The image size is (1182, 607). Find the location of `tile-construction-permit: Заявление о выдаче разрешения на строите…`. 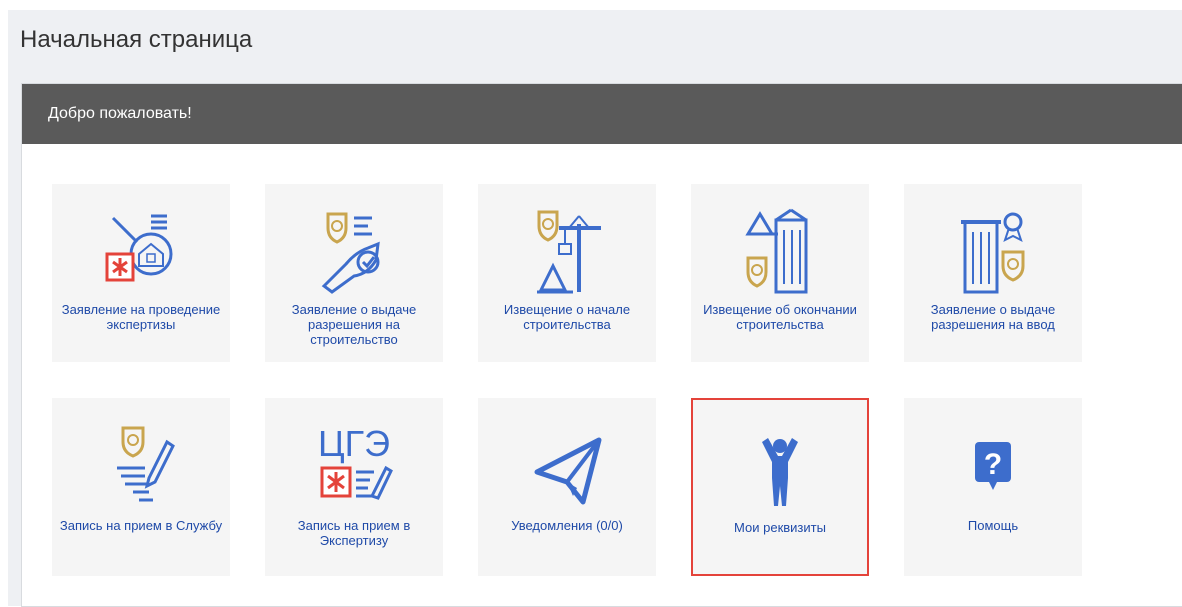

tile-construction-permit: Заявление о выдаче разрешения на строите… is located at coordinates (354, 273).